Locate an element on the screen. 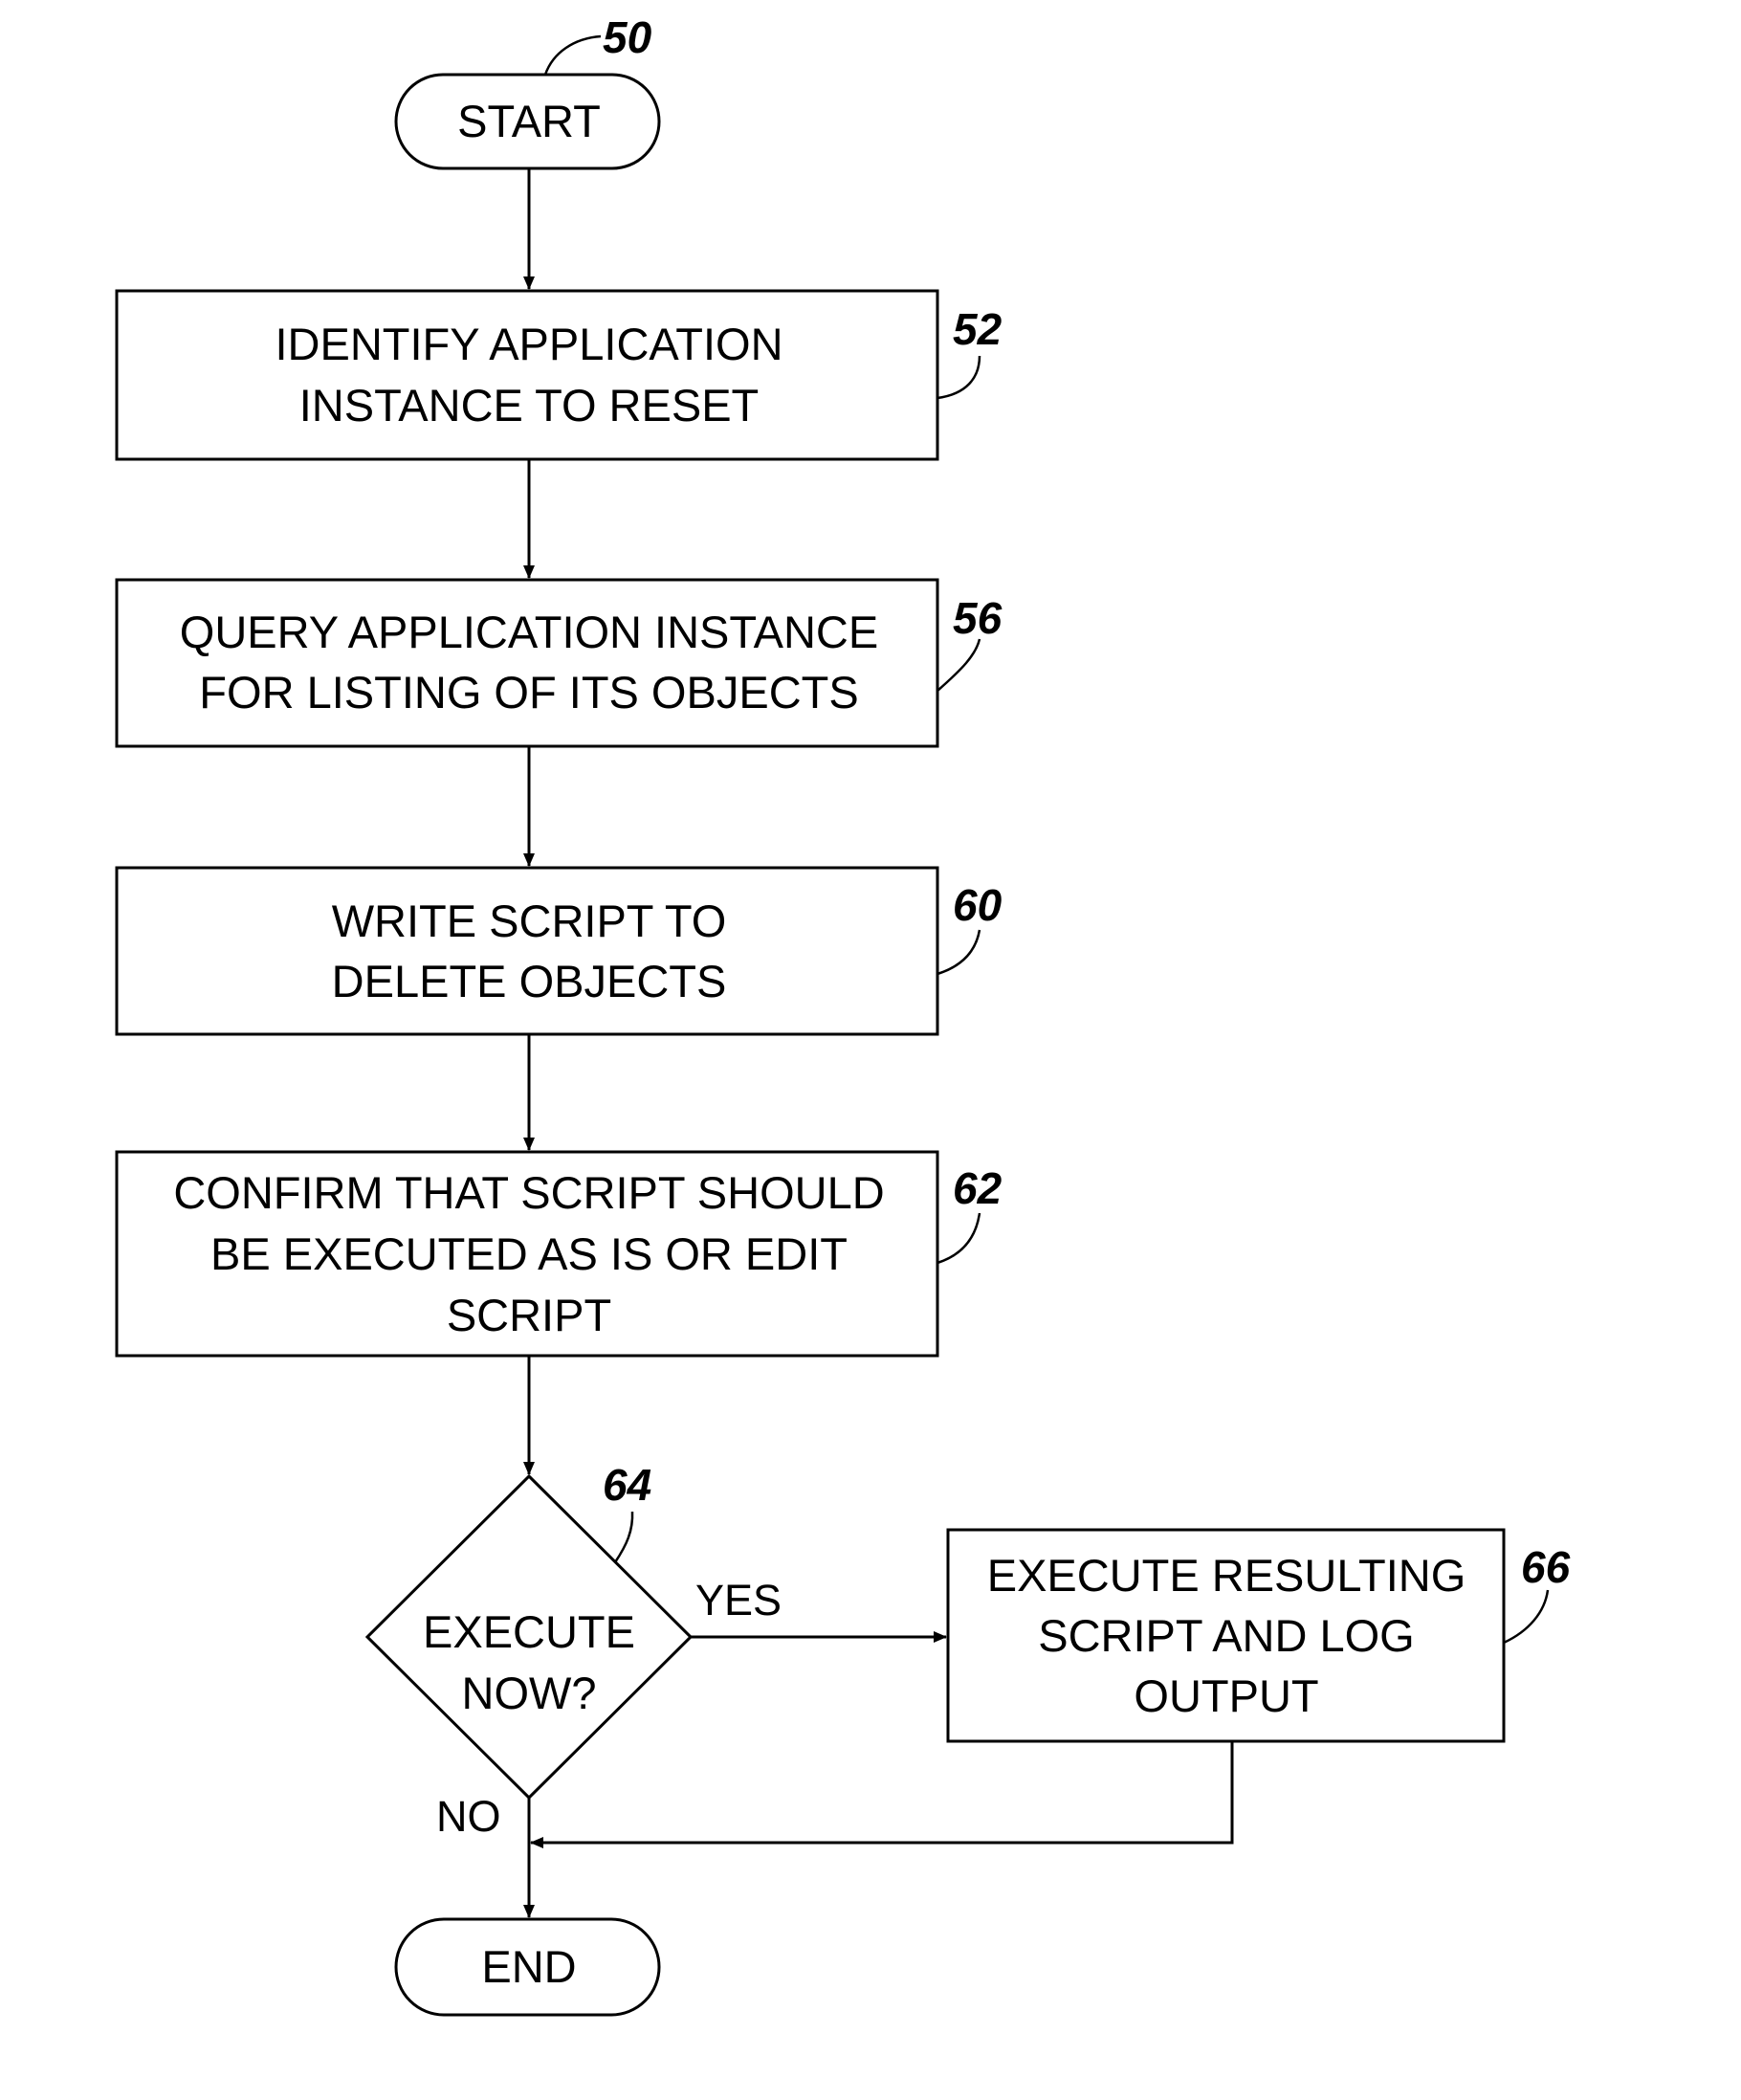 The width and height of the screenshot is (1741, 2100). node-execute-now-decision: EXECUTE NOW? 64 YES NO is located at coordinates (573, 1651).